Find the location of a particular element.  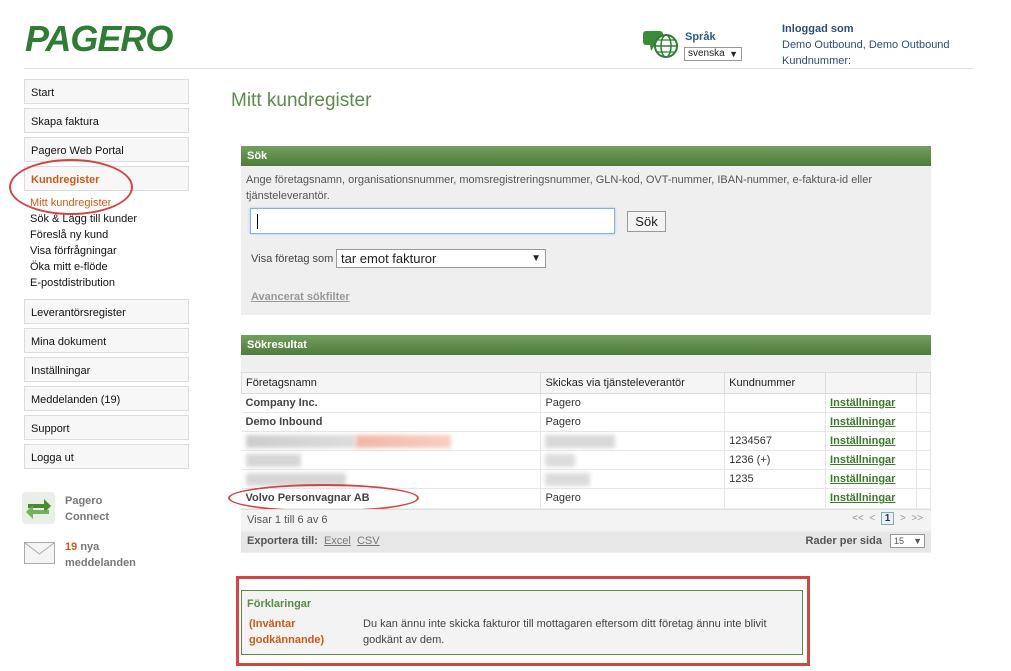

logged-in-label: Inloggad som is located at coordinates (818, 29).